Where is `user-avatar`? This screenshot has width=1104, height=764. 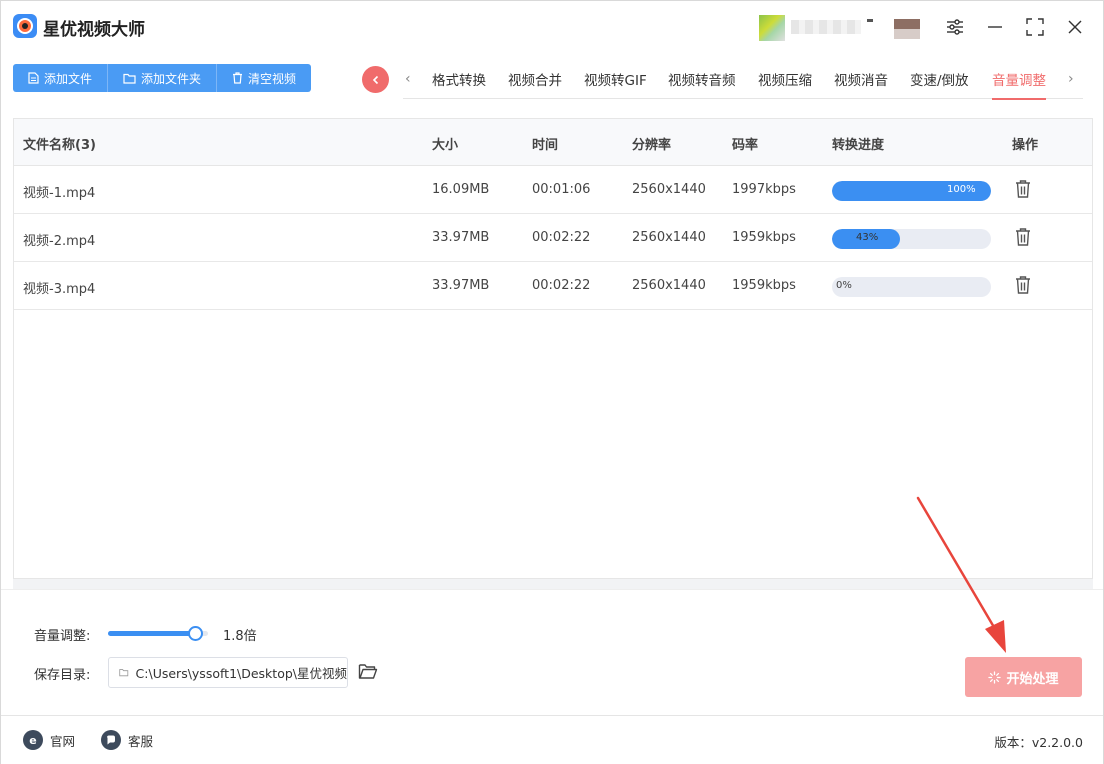 user-avatar is located at coordinates (772, 28).